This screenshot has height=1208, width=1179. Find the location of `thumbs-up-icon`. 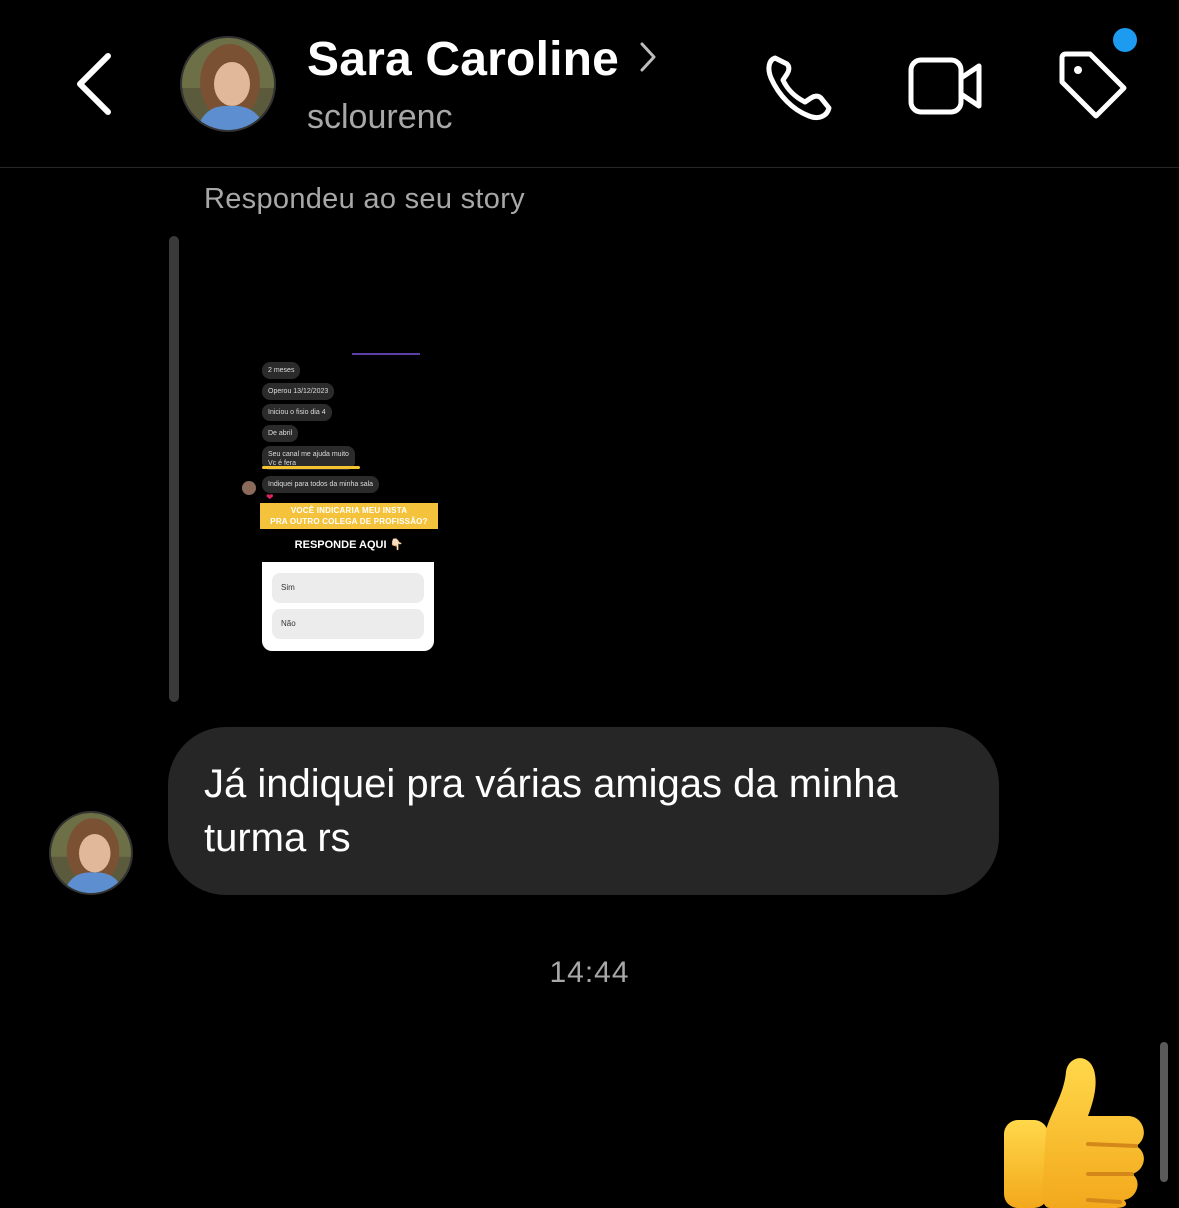

thumbs-up-icon is located at coordinates (1075, 1129).